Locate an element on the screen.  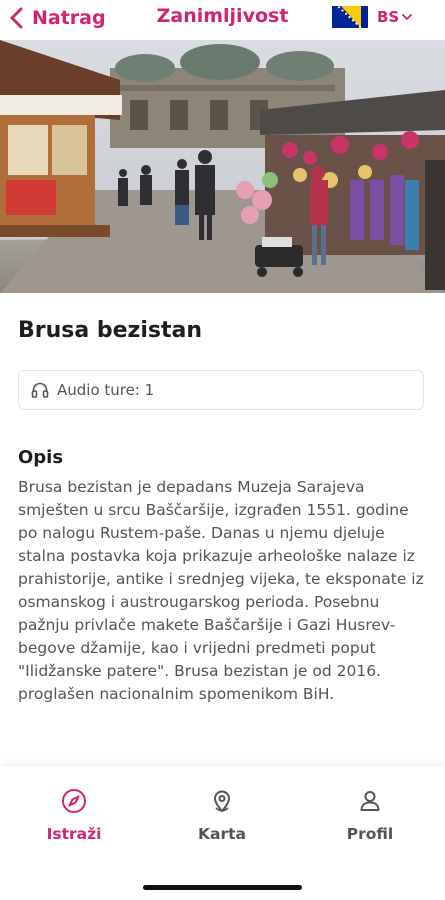
headphones-icon is located at coordinates (40, 390).